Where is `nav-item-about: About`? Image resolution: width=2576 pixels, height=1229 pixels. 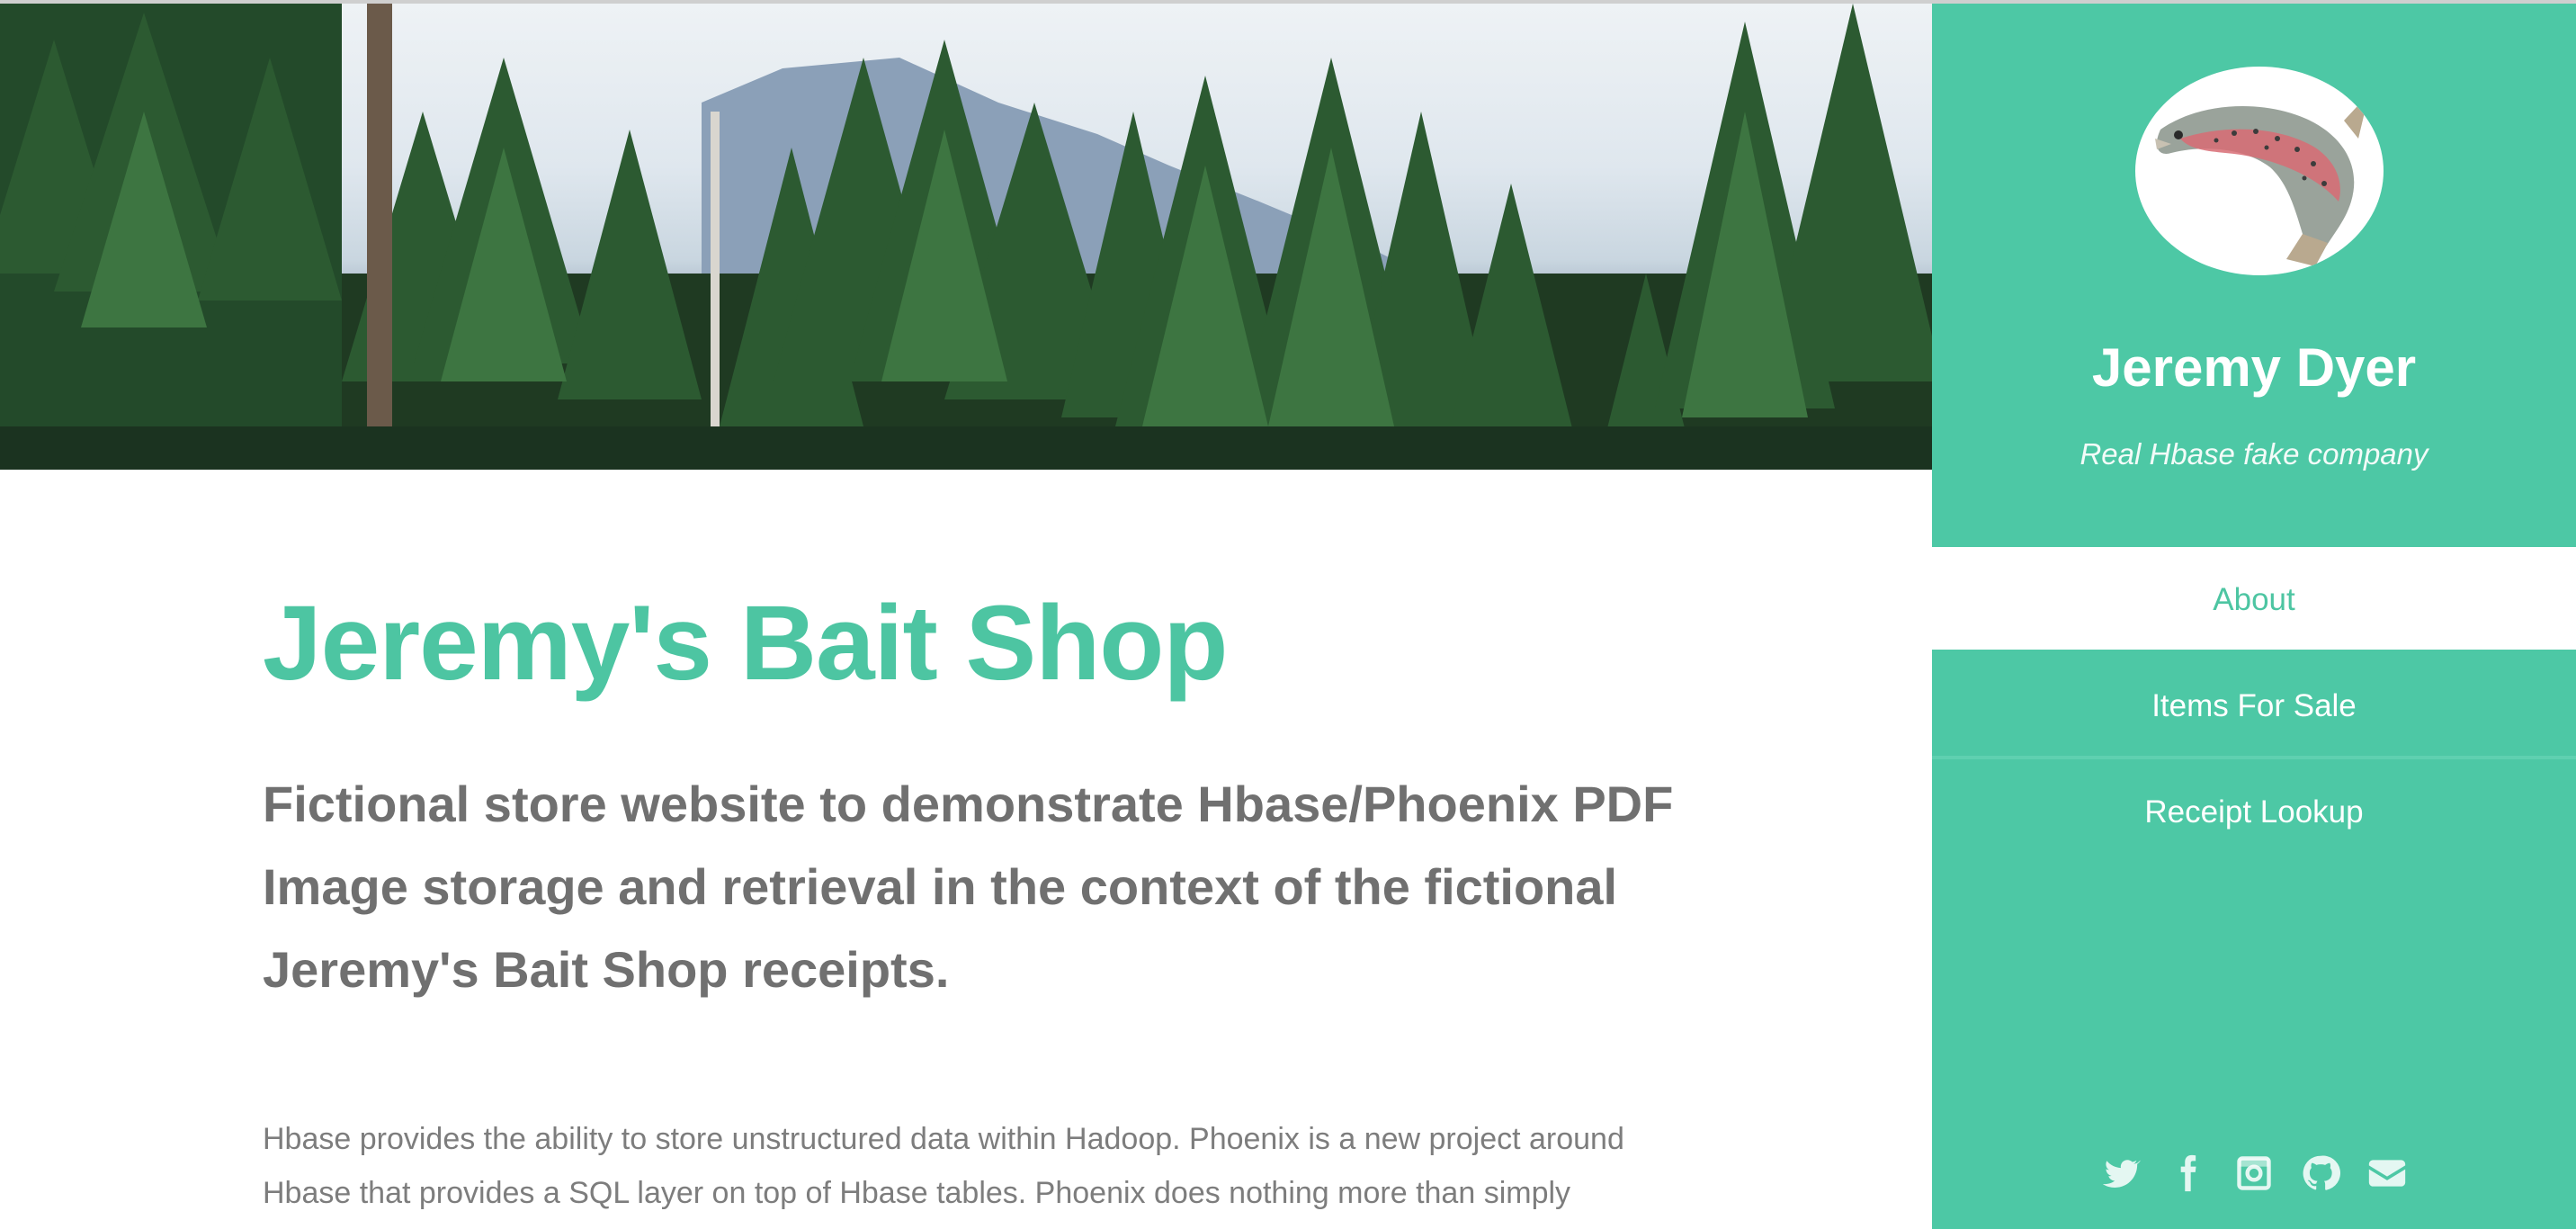 nav-item-about: About is located at coordinates (2254, 600).